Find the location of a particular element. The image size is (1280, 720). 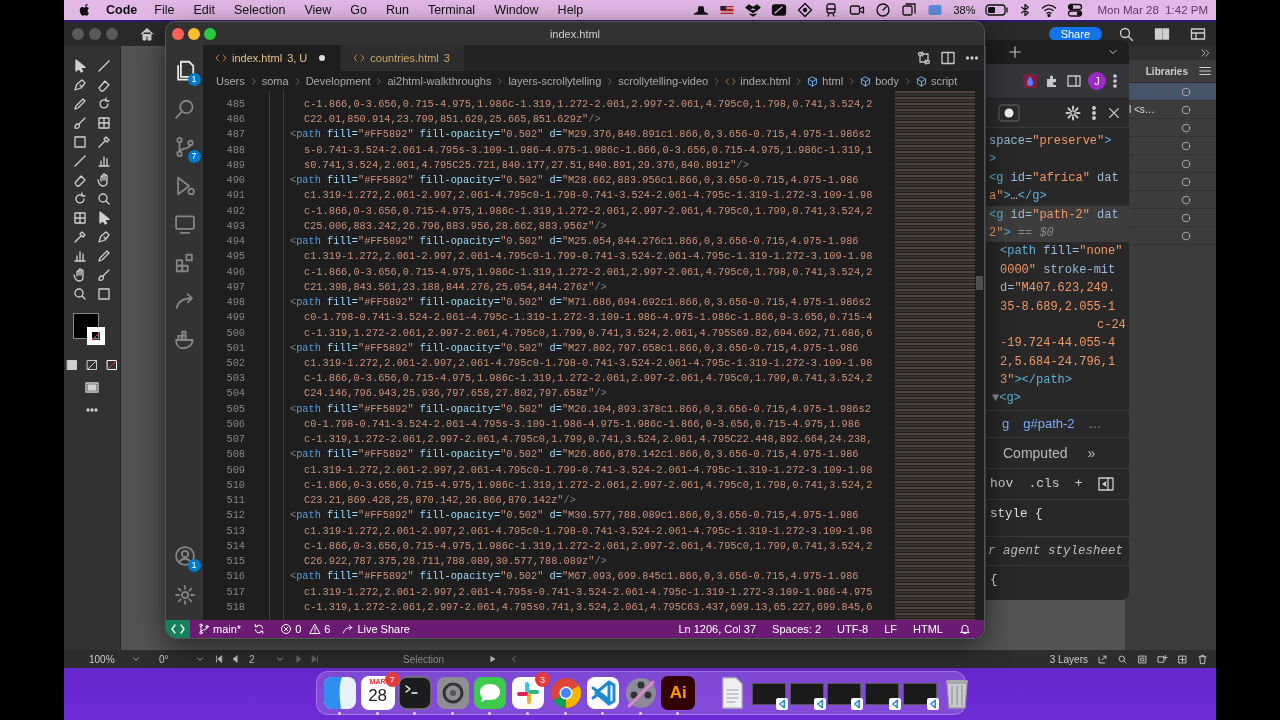

double-chevron-icon is located at coordinates (1205, 53).